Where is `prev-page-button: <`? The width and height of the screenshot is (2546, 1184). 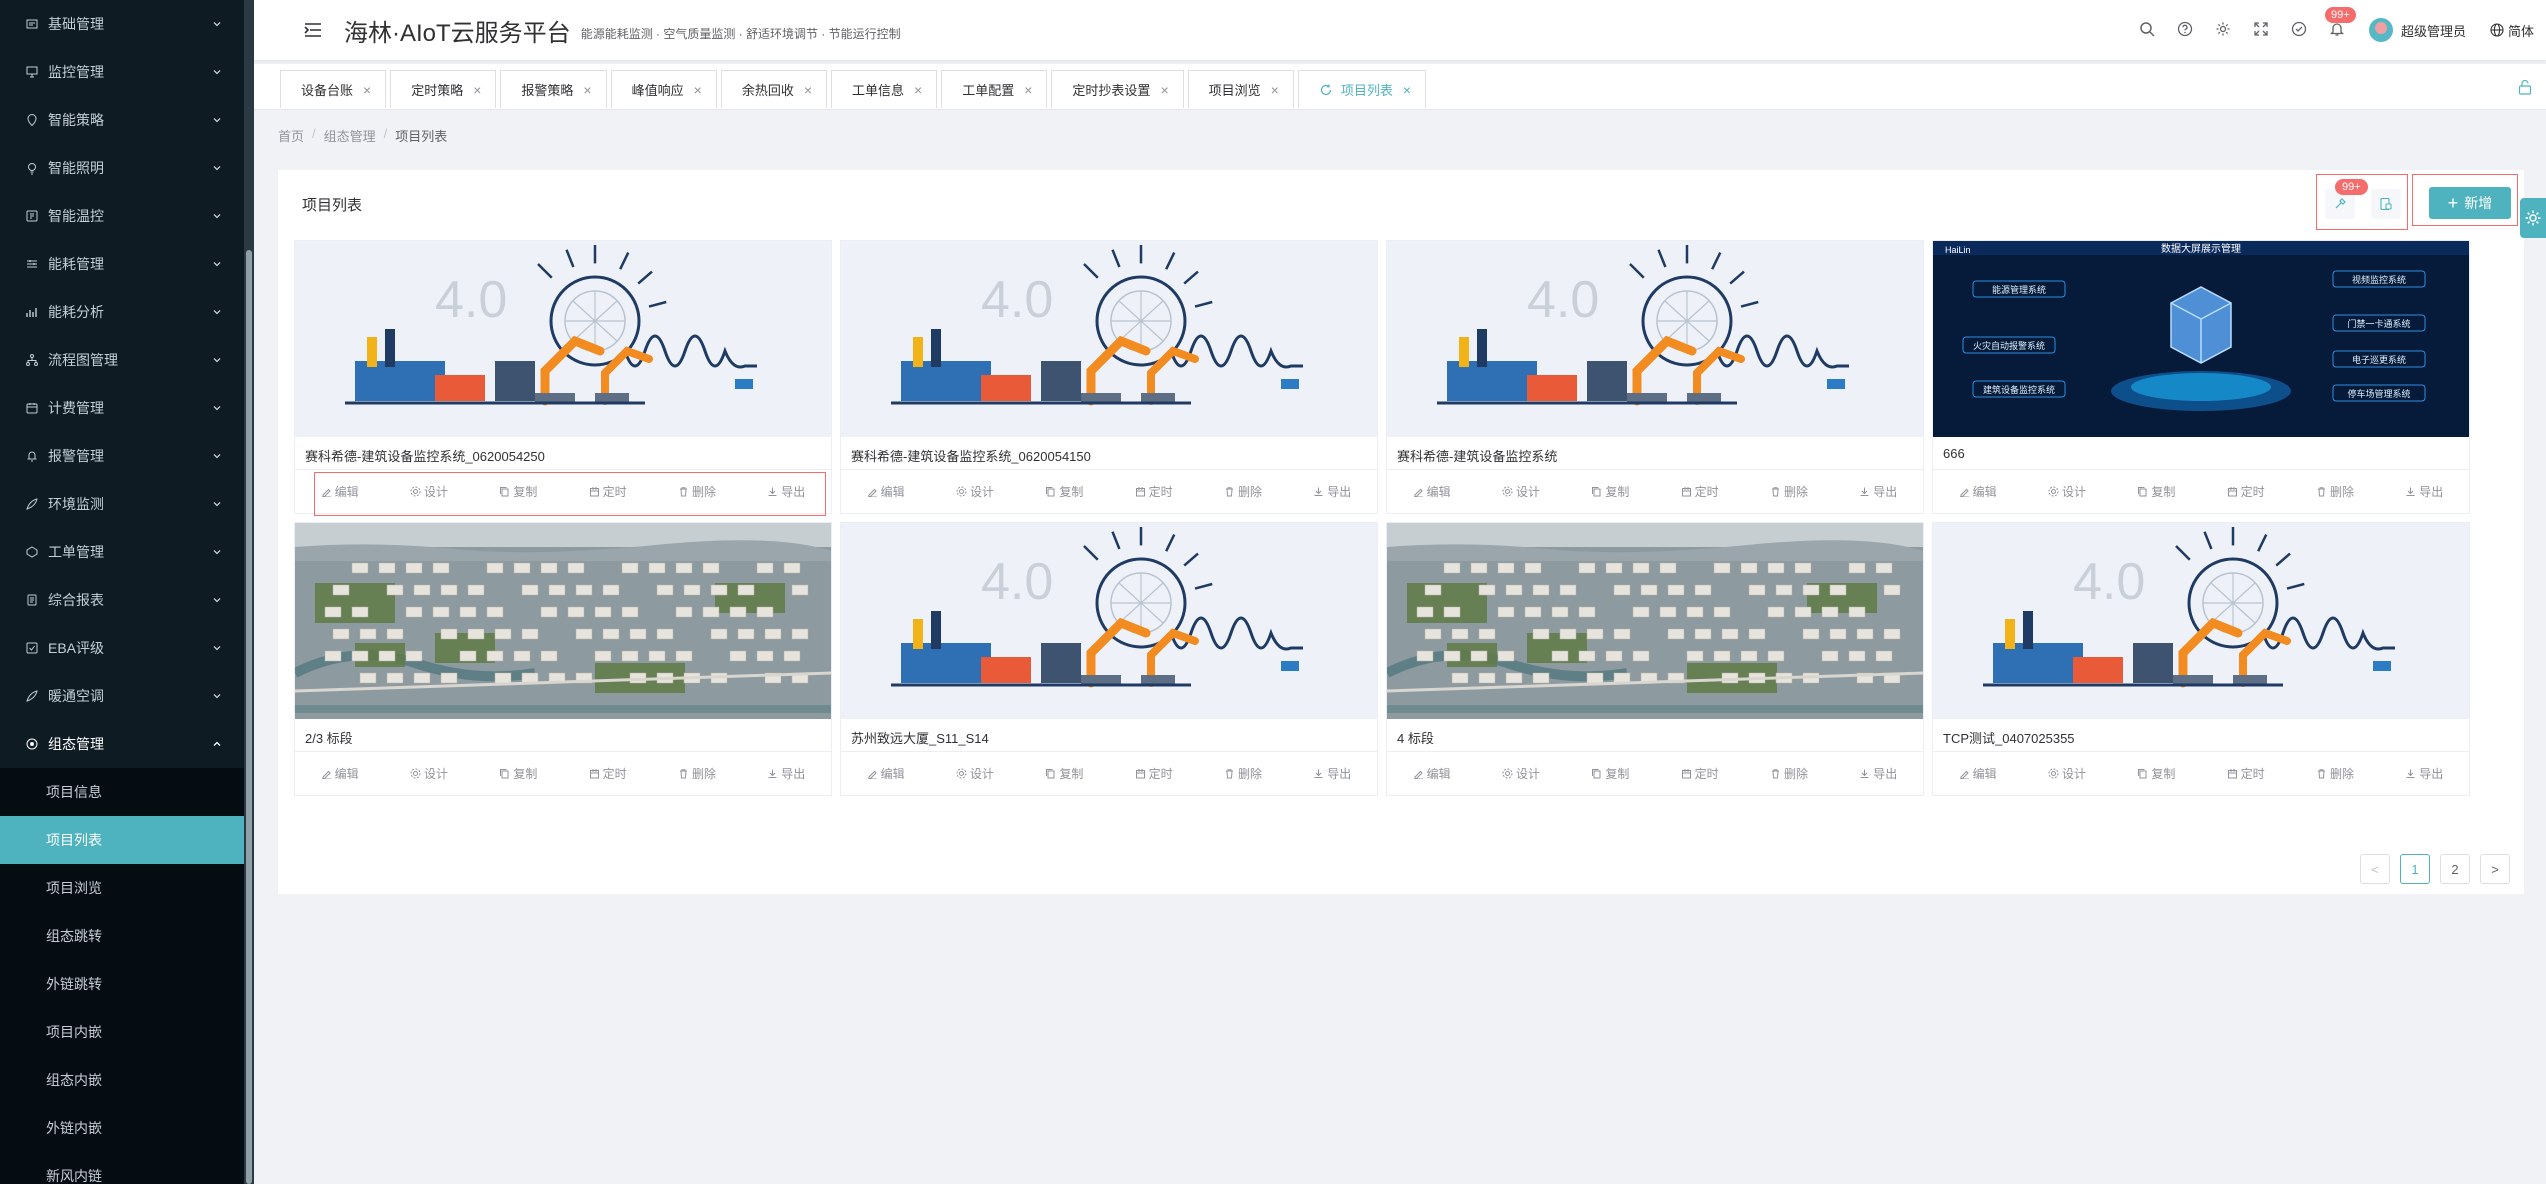 prev-page-button: < is located at coordinates (2375, 869).